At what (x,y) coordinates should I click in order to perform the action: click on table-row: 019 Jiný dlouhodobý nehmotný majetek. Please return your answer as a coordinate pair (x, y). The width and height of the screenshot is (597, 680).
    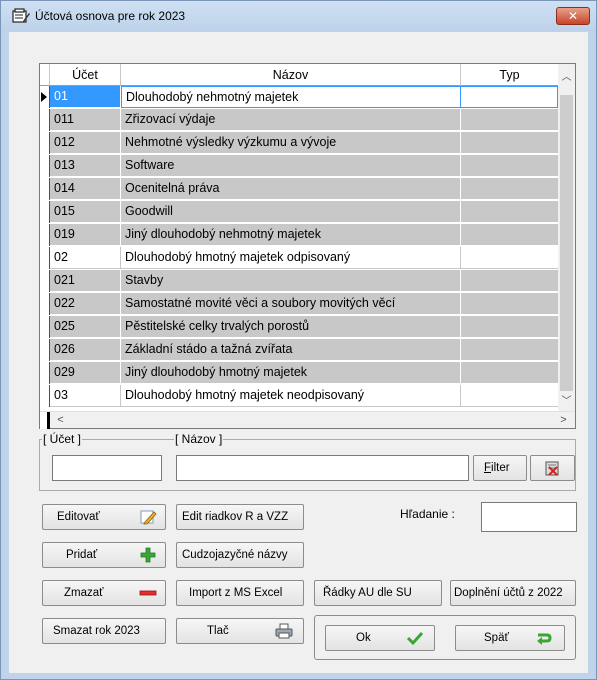
    Looking at the image, I should click on (299, 235).